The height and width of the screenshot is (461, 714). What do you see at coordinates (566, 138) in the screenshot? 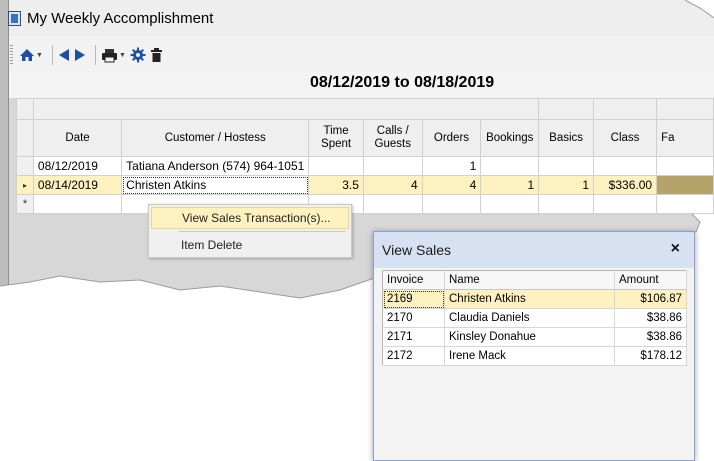
I see `column-header-basics: Basics` at bounding box center [566, 138].